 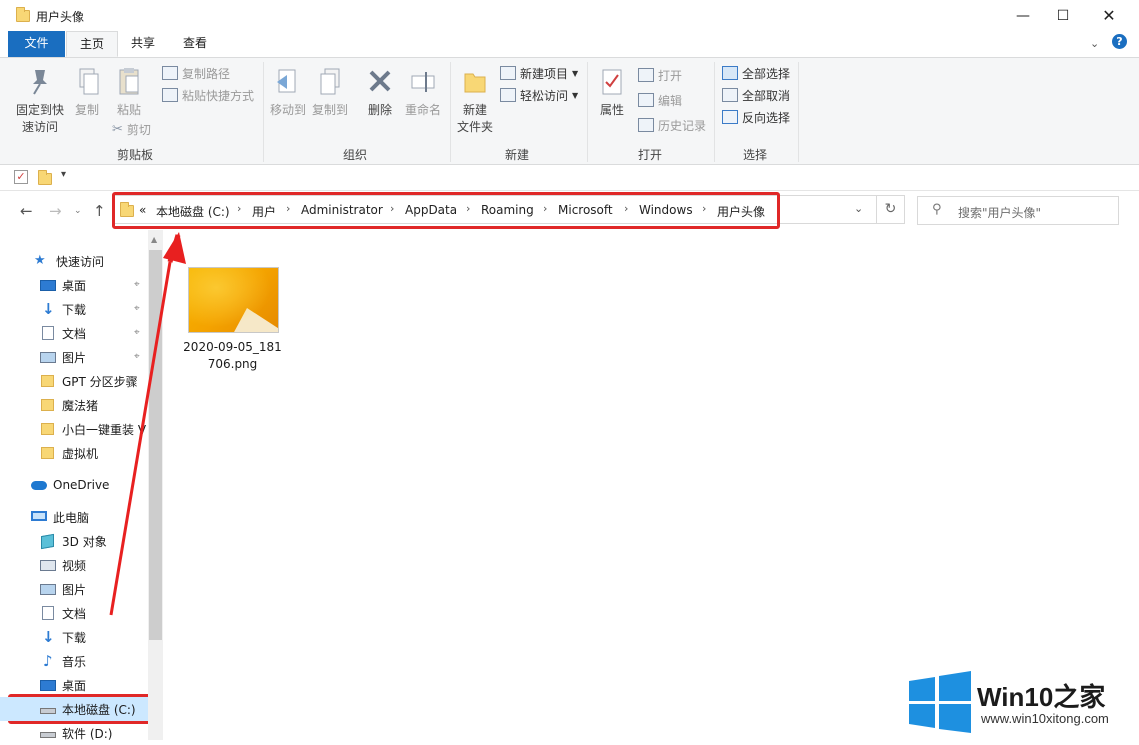 I want to click on nav-item: 图片 ⌖, so click(x=74, y=357).